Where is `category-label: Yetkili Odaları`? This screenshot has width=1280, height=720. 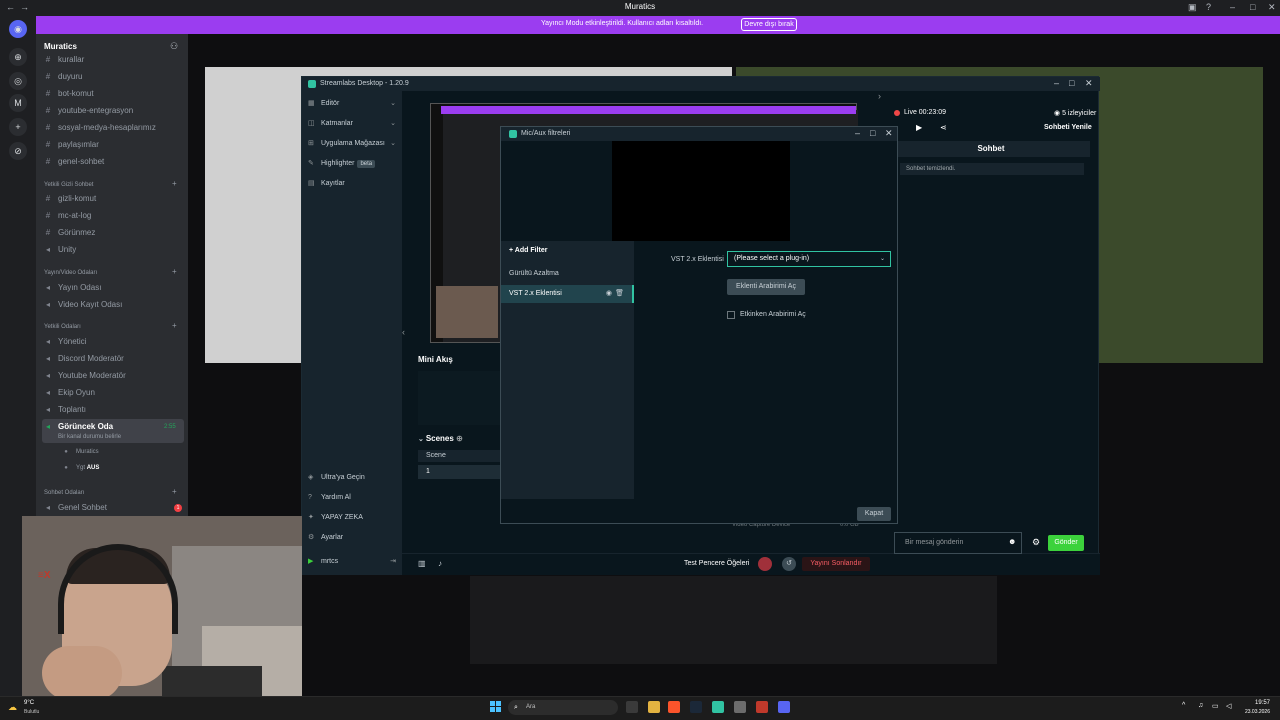 category-label: Yetkili Odaları is located at coordinates (62, 327).